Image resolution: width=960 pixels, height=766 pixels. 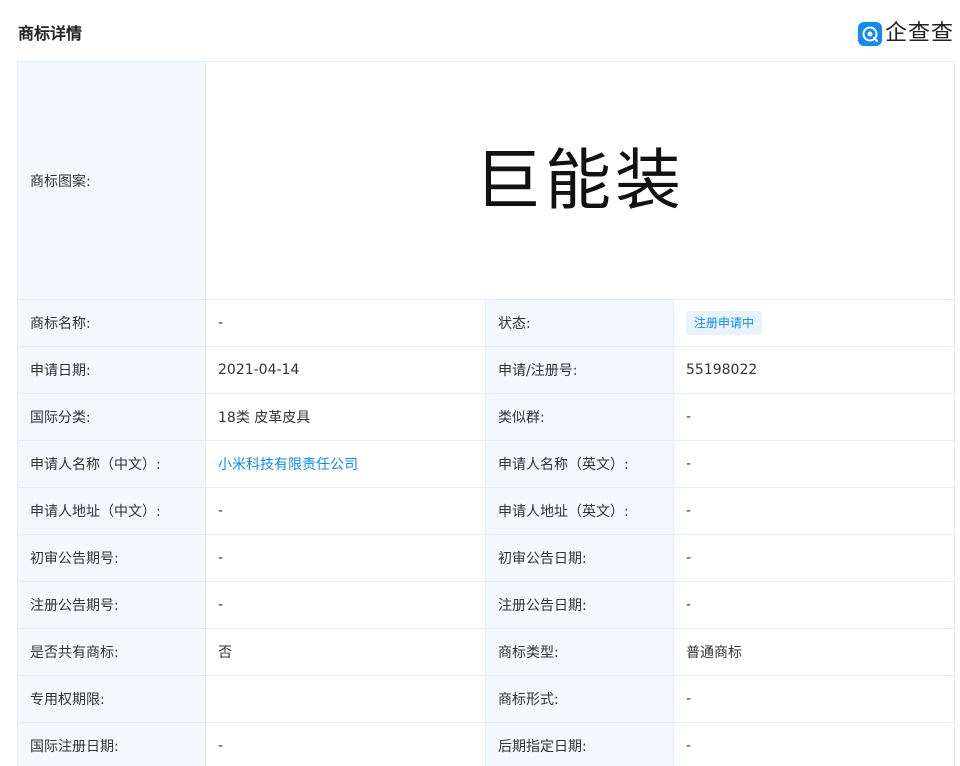 What do you see at coordinates (724, 323) in the screenshot?
I see `status-badge: 注册申请中` at bounding box center [724, 323].